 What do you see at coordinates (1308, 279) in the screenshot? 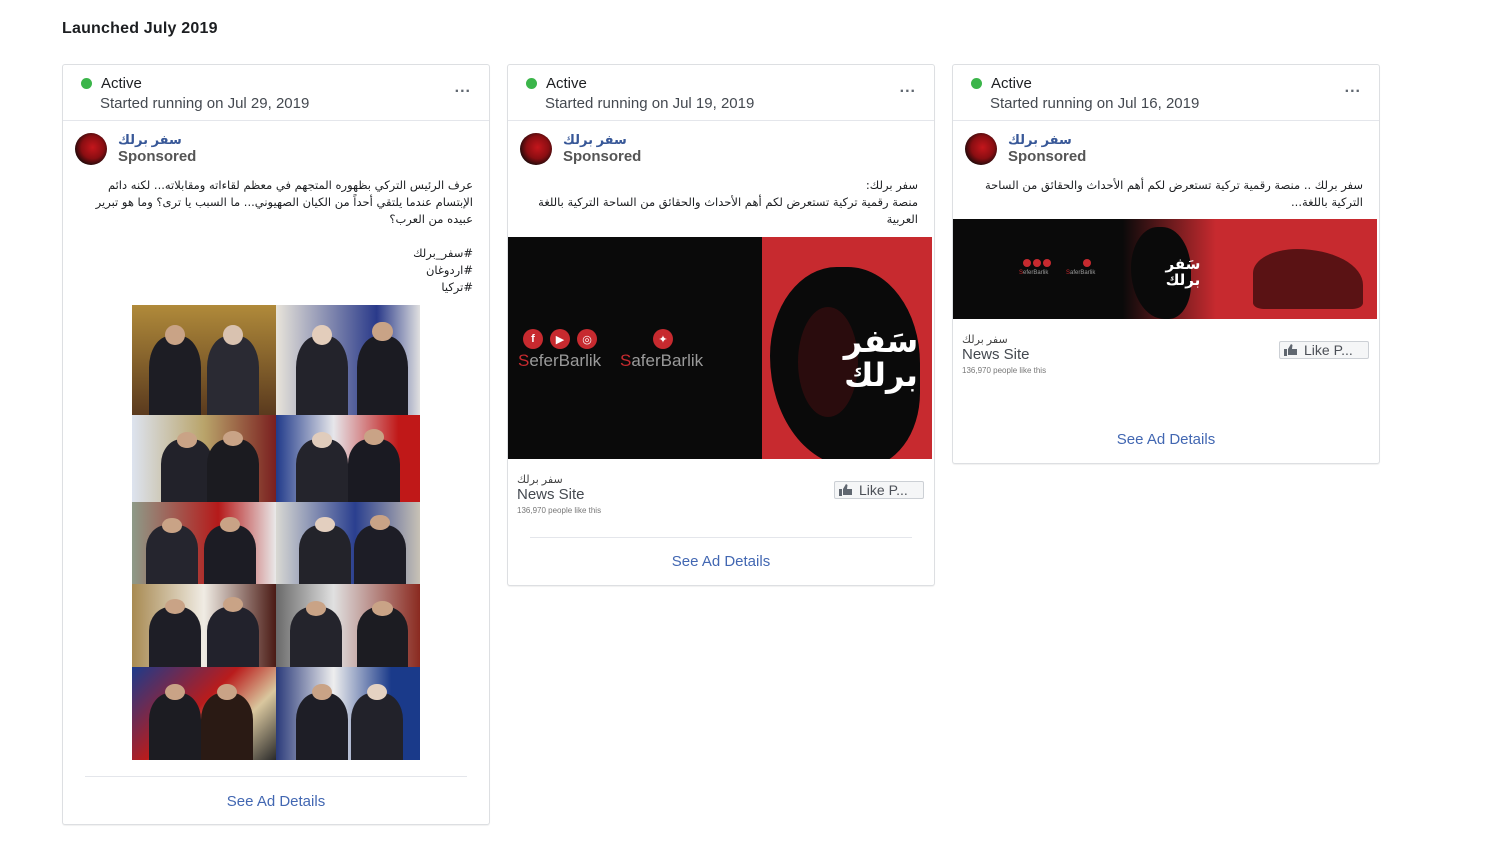
I see `banner-horseman-silhouette` at bounding box center [1308, 279].